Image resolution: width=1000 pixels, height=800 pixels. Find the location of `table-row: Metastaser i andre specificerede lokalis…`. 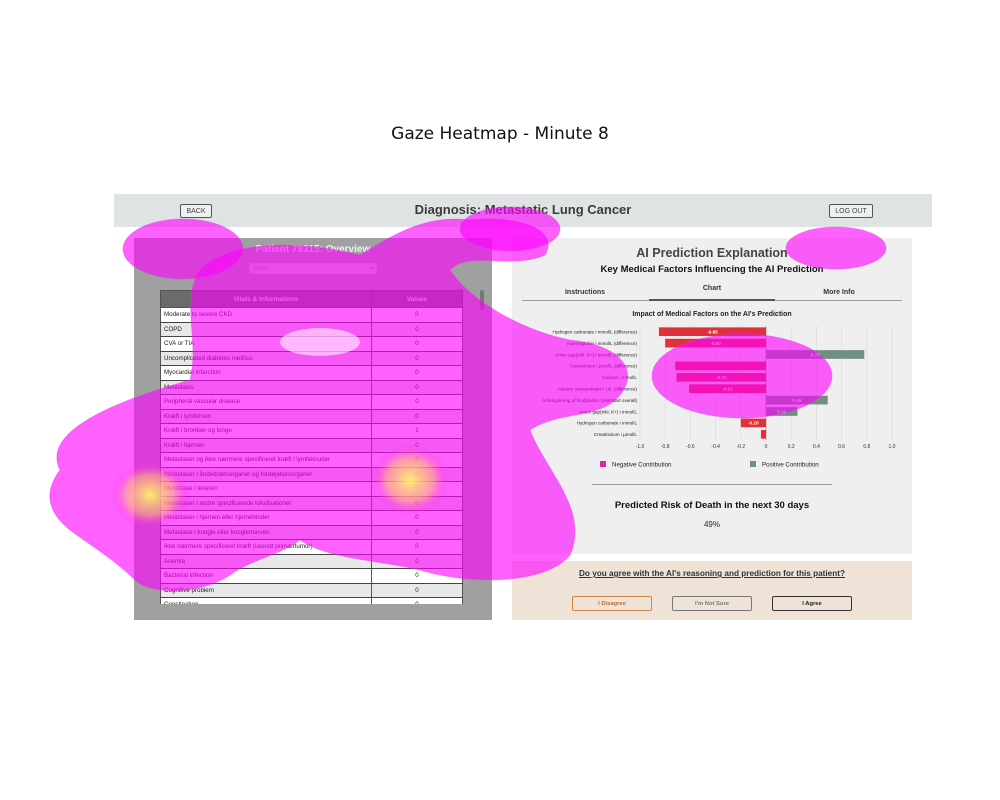

table-row: Metastaser i andre specificerede lokalis… is located at coordinates (311, 503).